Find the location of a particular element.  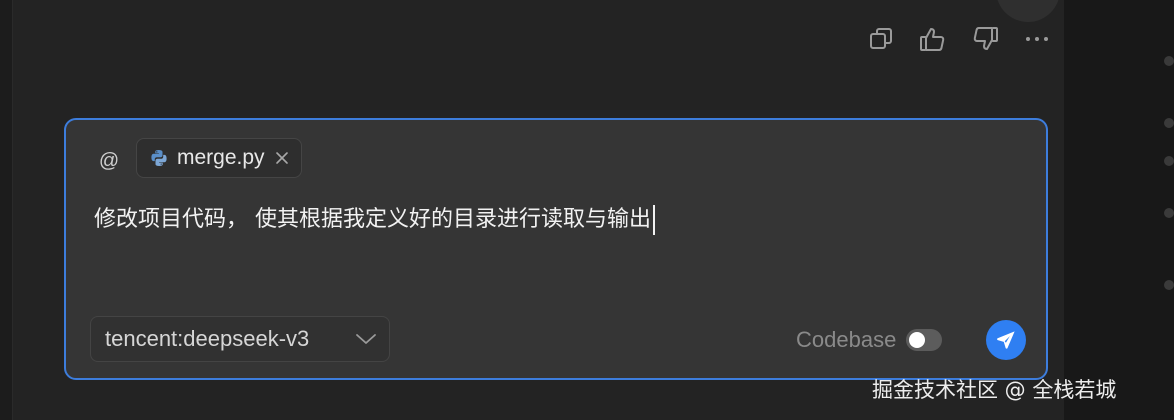

thumbs-up-icon is located at coordinates (932, 39).